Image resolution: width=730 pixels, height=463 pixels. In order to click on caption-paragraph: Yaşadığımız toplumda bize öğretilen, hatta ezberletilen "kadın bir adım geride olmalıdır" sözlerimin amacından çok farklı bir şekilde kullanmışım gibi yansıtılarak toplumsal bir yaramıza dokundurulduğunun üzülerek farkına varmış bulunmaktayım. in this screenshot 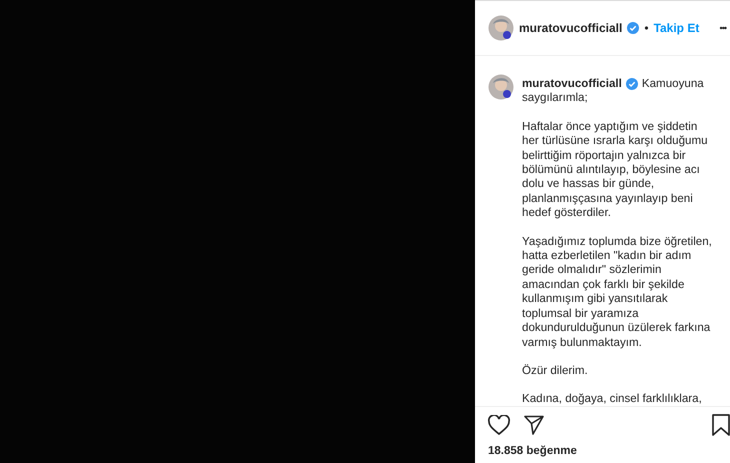, I will do `click(617, 292)`.